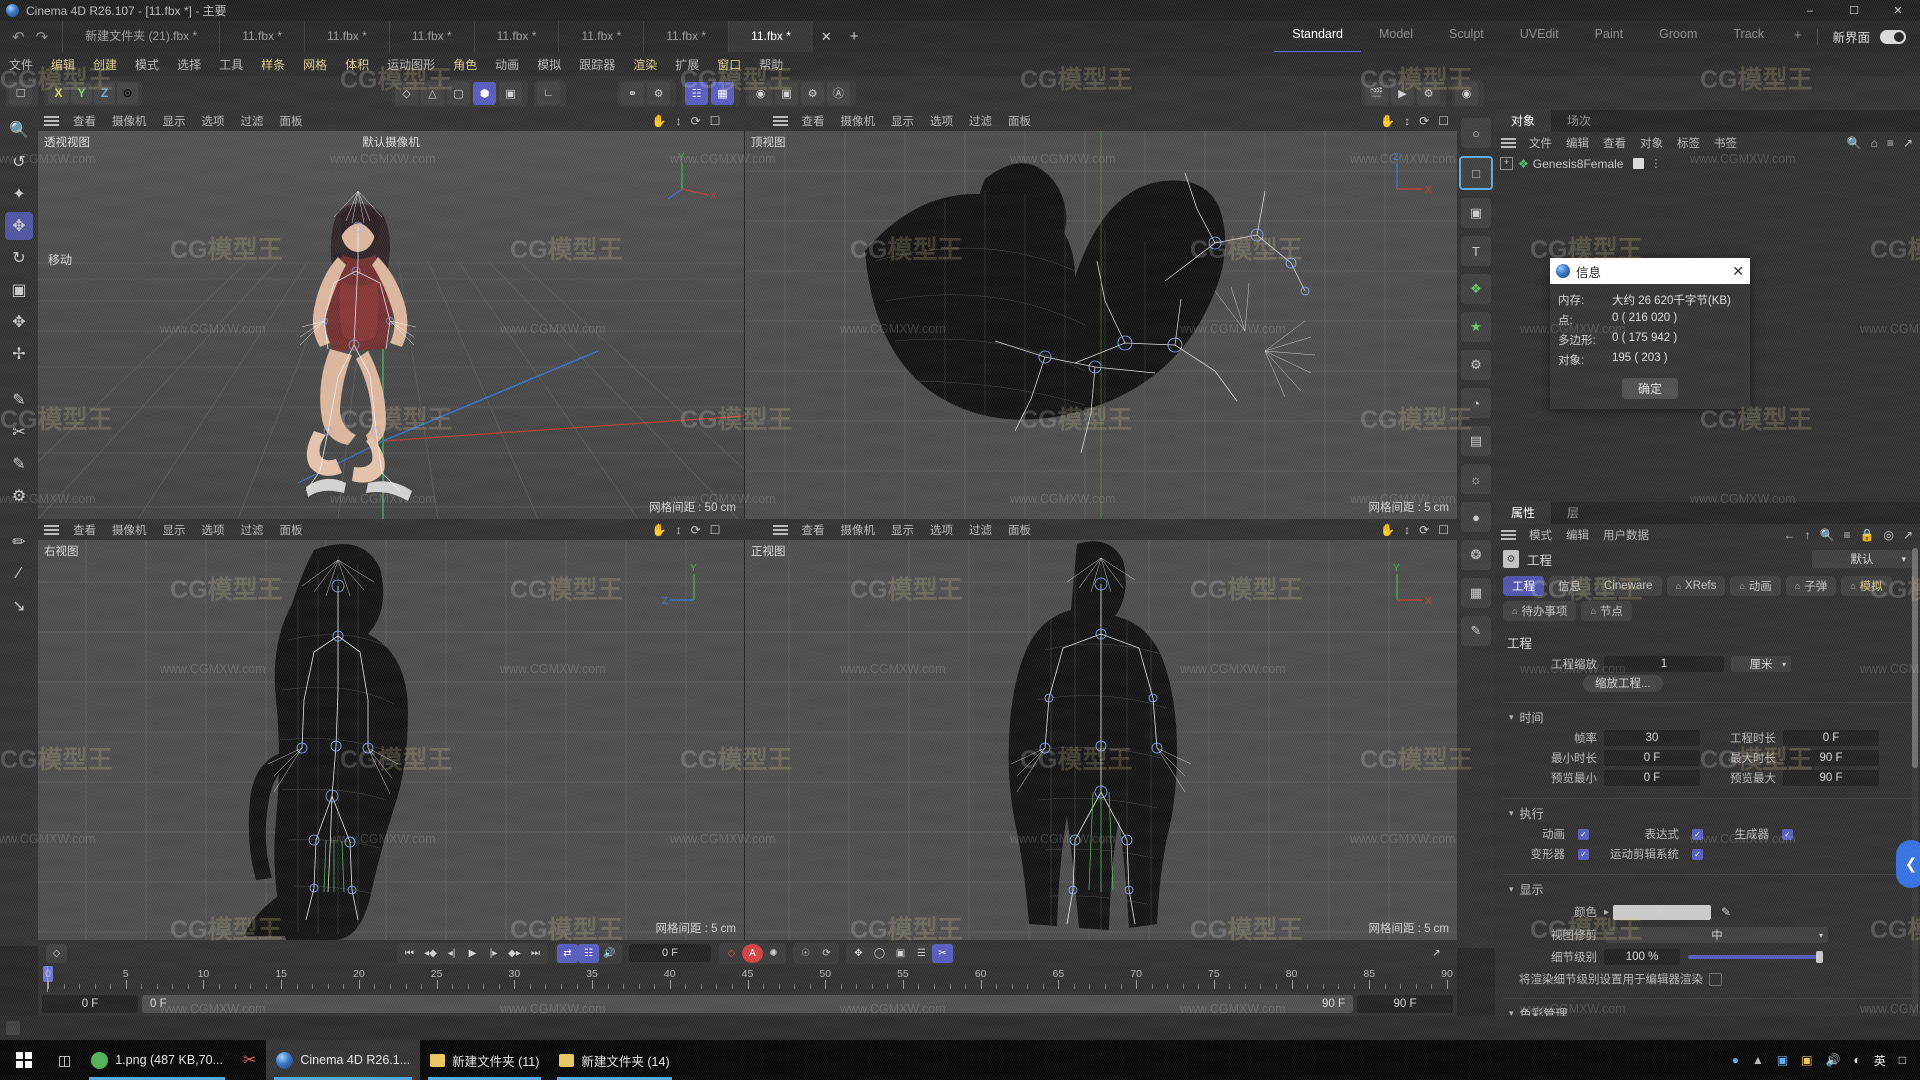 The image size is (1920, 1080). What do you see at coordinates (687, 64) in the screenshot?
I see `menu-item: 扩展` at bounding box center [687, 64].